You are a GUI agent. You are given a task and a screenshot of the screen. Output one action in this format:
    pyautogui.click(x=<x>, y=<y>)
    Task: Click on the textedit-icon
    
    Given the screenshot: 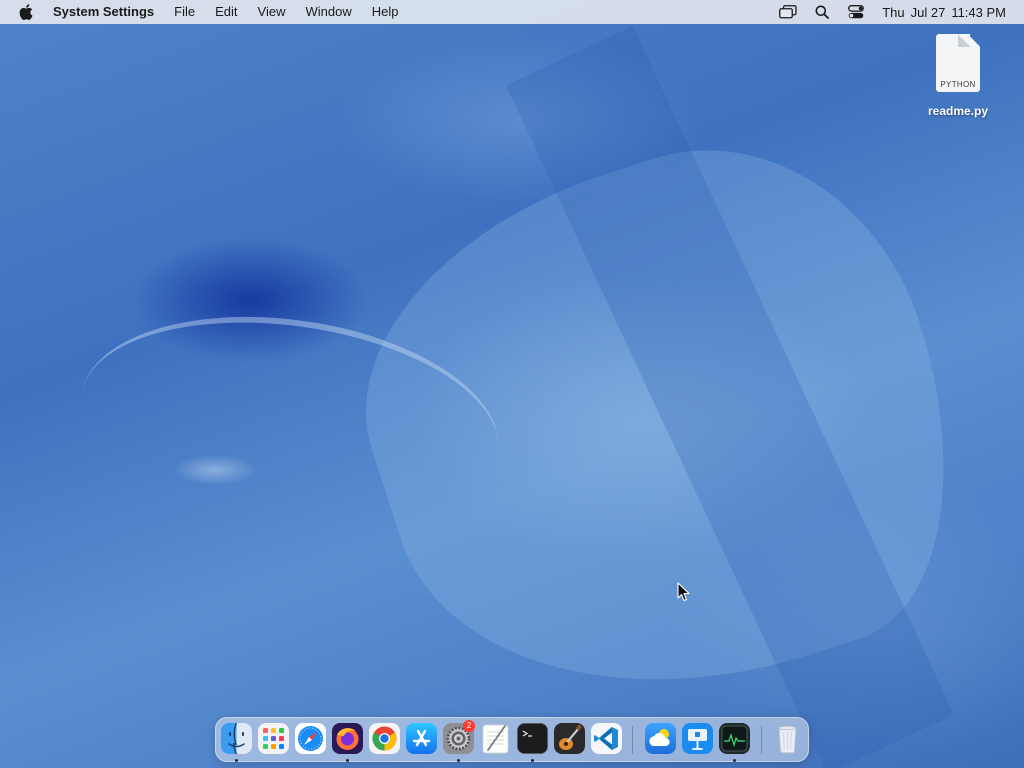 What is the action you would take?
    pyautogui.click(x=495, y=738)
    